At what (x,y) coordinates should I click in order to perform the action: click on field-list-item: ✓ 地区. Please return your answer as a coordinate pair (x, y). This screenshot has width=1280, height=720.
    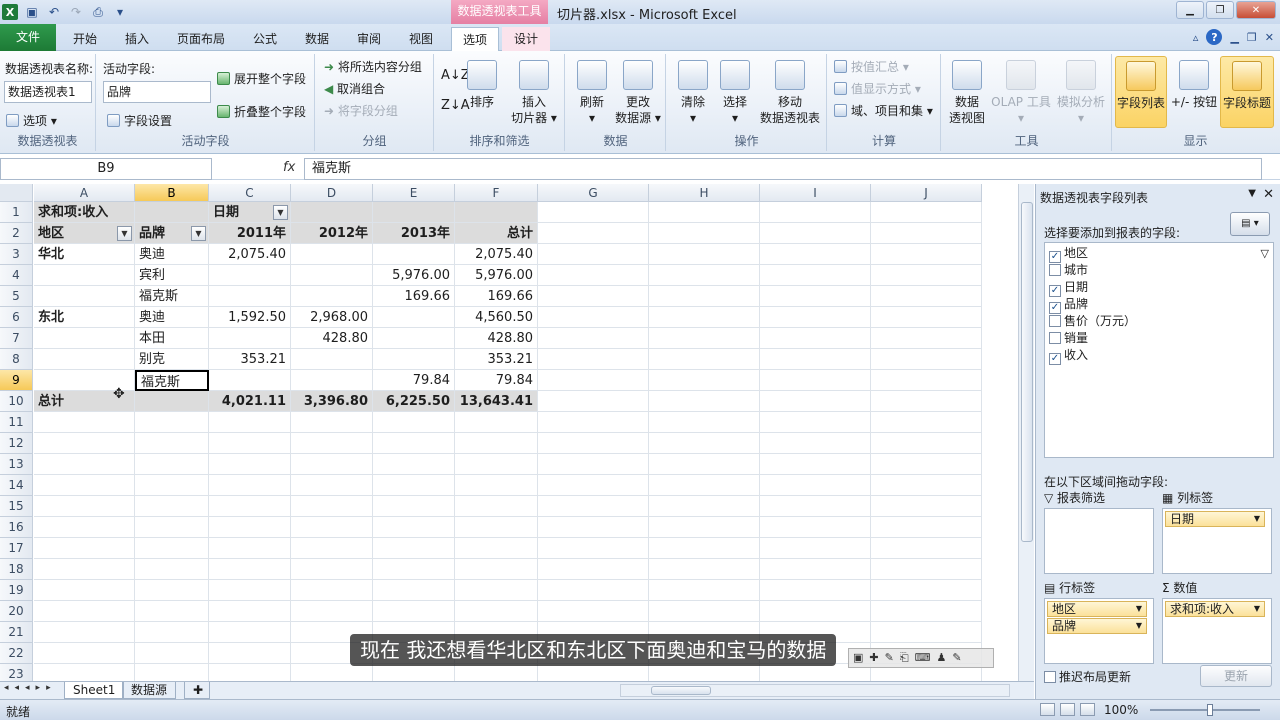
    Looking at the image, I should click on (1068, 254).